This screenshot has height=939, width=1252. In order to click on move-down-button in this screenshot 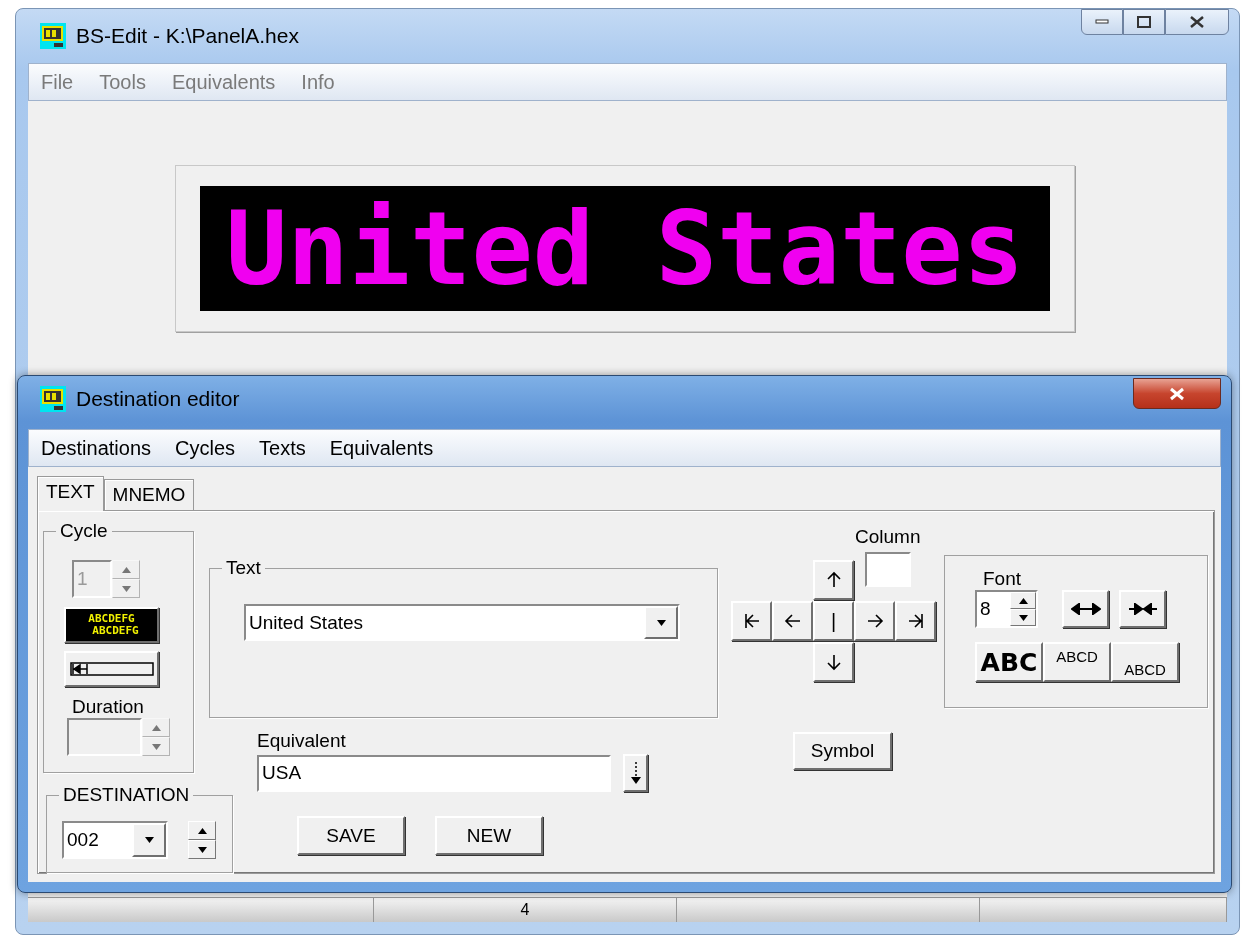, I will do `click(833, 662)`.